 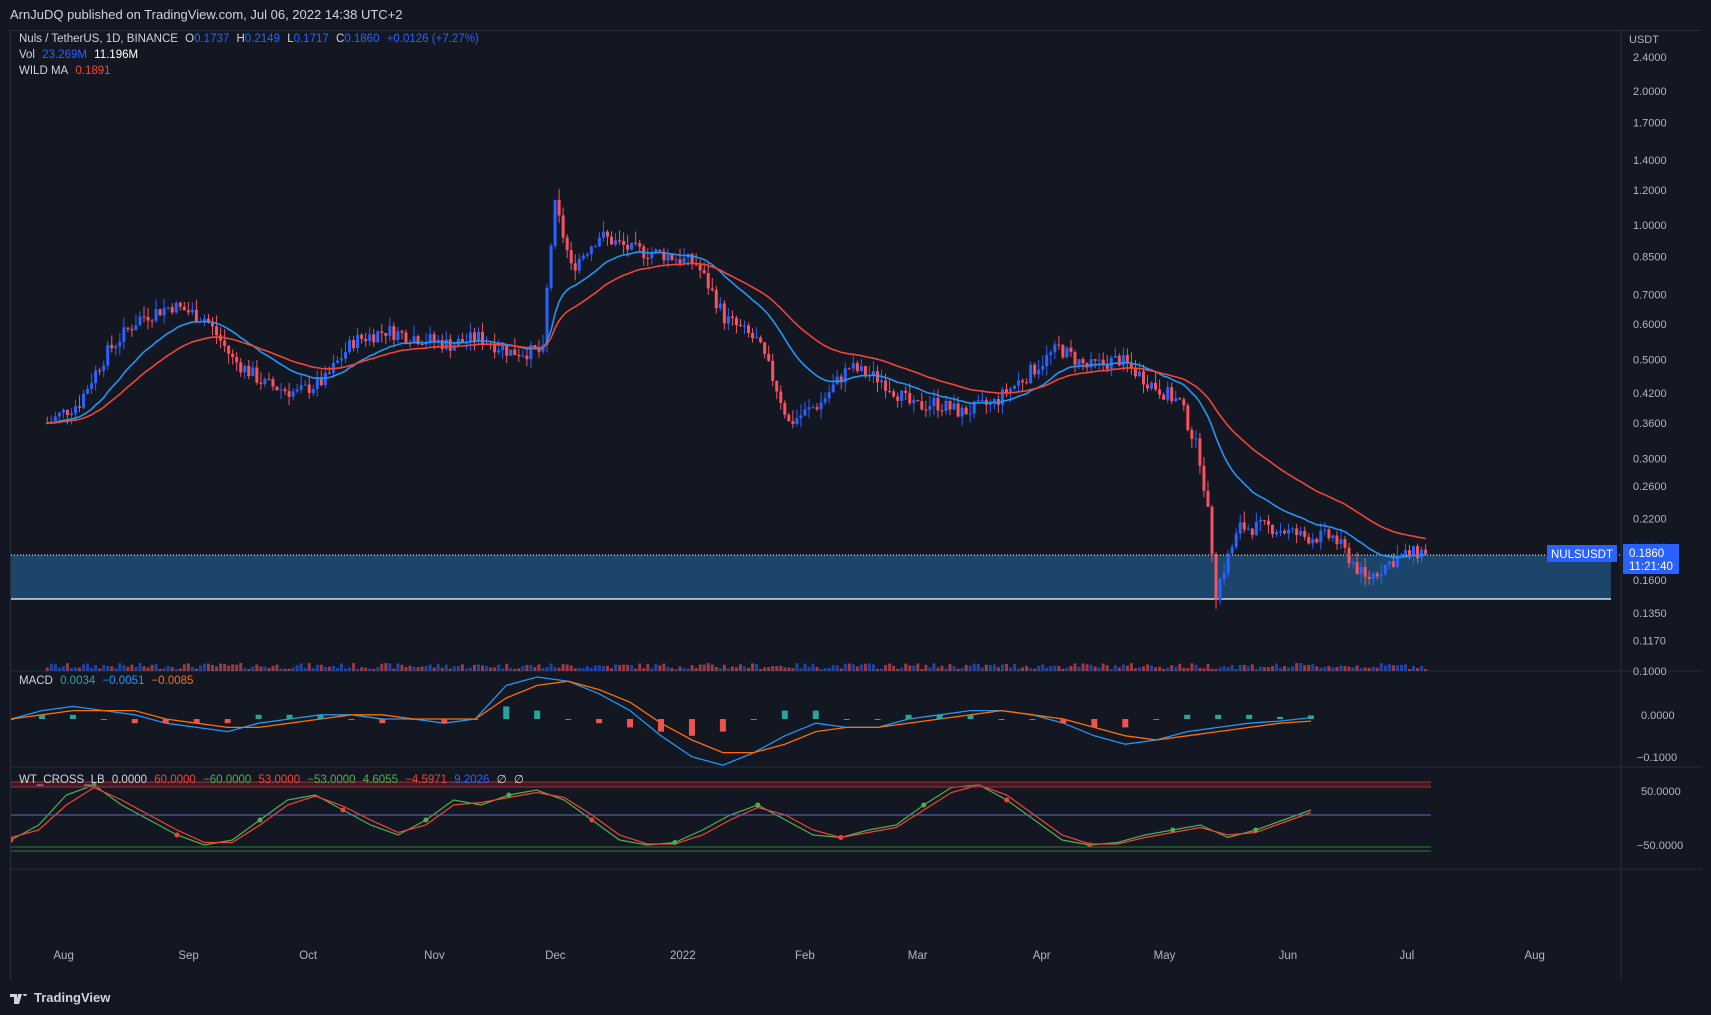 I want to click on wt-value-3: 53.0000, so click(x=279, y=780).